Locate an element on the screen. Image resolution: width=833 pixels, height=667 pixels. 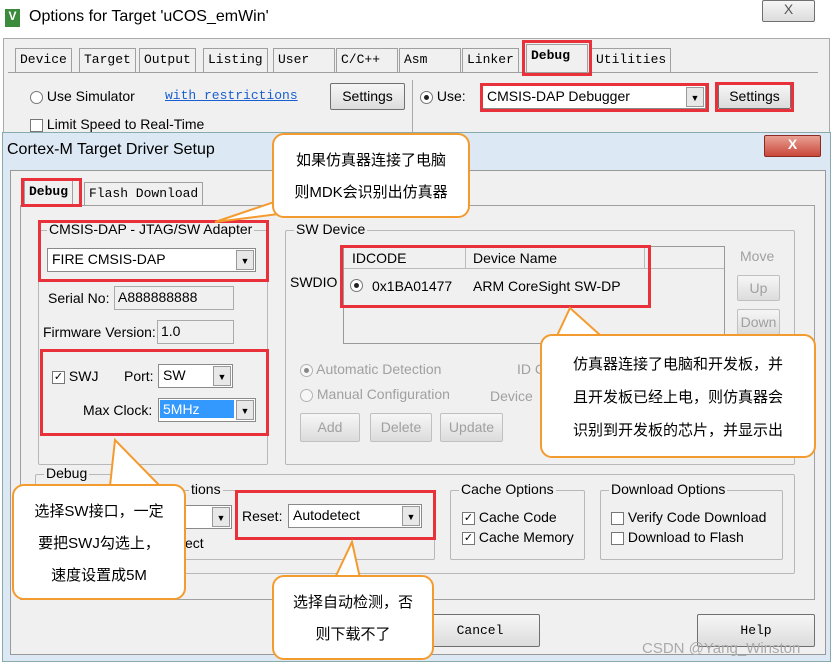
callout-3-line: 选择SW接口，一定 is located at coordinates (99, 511).